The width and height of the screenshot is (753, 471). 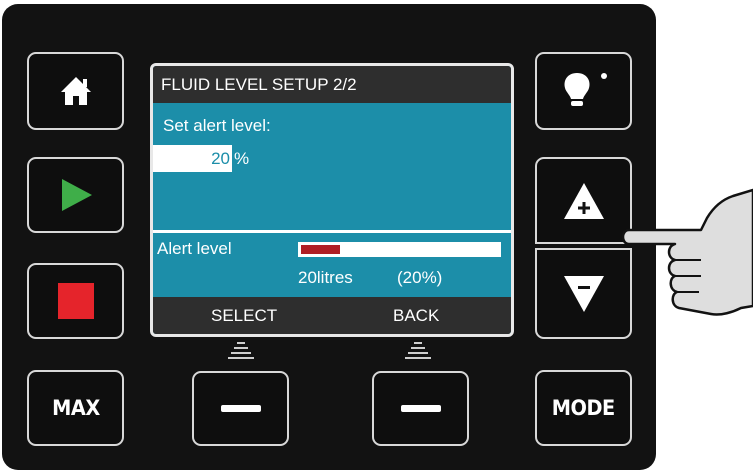 What do you see at coordinates (241, 350) in the screenshot?
I see `softkey-hint-left` at bounding box center [241, 350].